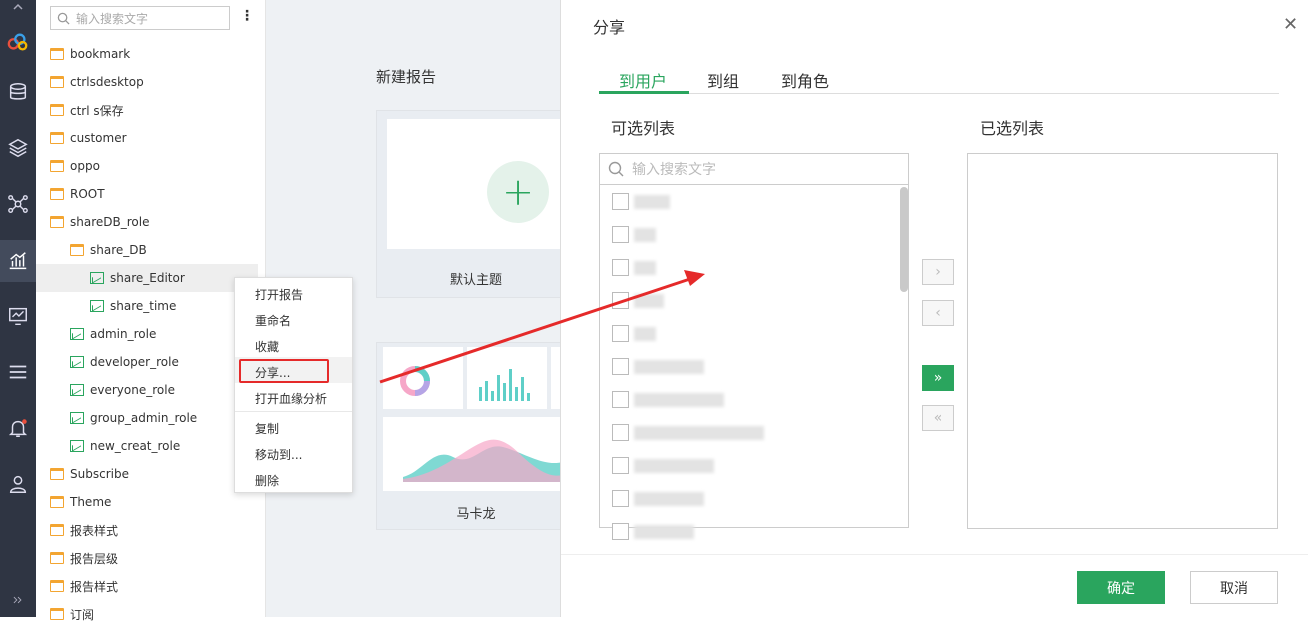 This screenshot has width=1308, height=628. I want to click on chevron-right-icon: ›, so click(938, 272).